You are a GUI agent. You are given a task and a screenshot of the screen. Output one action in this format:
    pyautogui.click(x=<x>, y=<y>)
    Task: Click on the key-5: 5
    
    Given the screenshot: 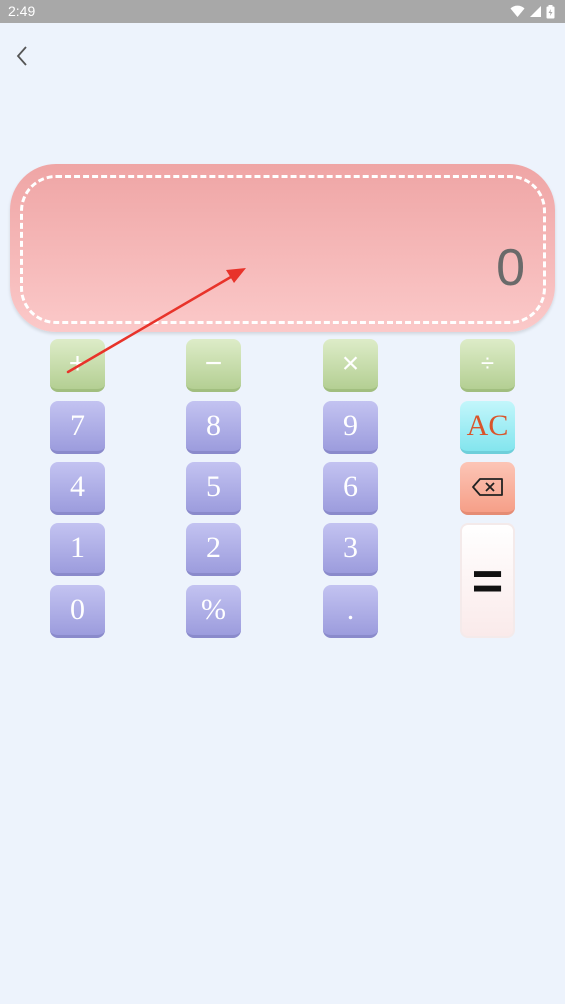 What is the action you would take?
    pyautogui.click(x=213, y=488)
    